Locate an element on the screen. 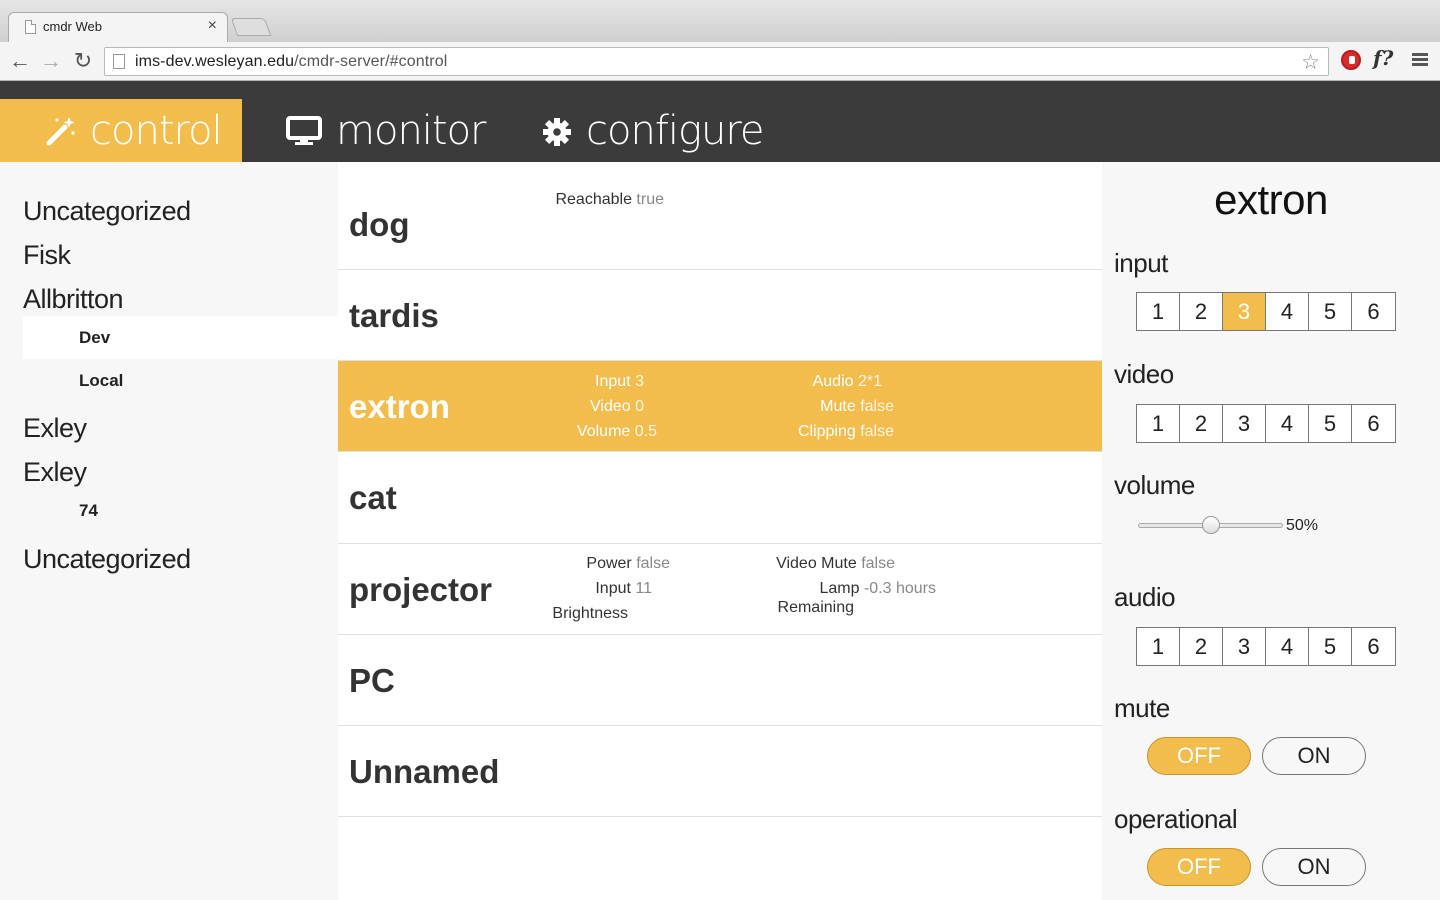 The width and height of the screenshot is (1440, 900). mute-label: mute is located at coordinates (1142, 708).